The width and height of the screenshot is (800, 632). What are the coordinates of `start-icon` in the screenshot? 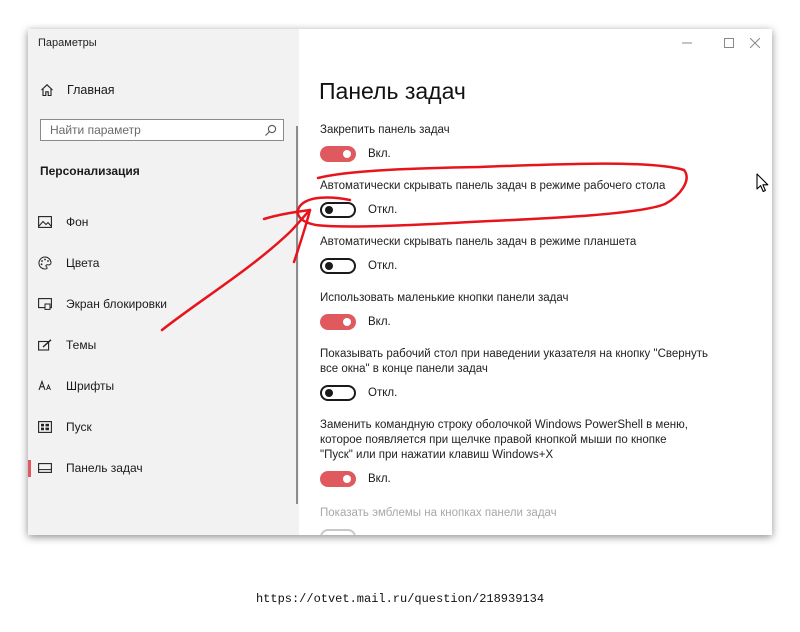 It's located at (45, 427).